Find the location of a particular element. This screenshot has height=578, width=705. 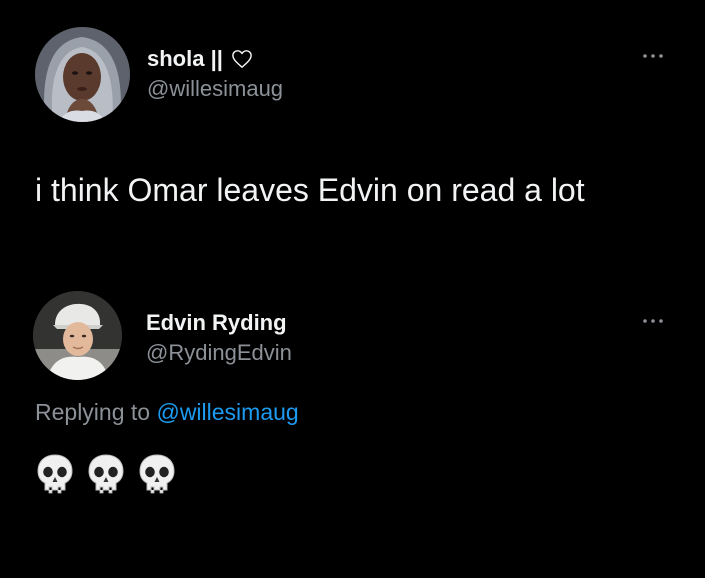

name-row: shola || is located at coordinates (215, 59).